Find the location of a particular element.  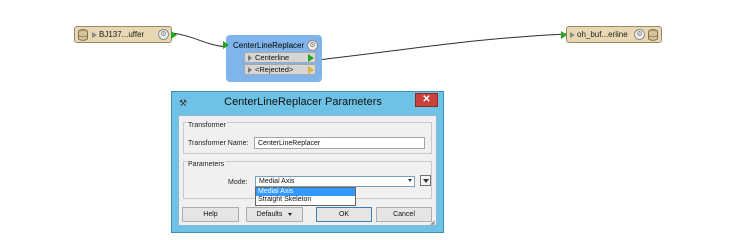

mode-selected-value: Medial Axis is located at coordinates (277, 181).